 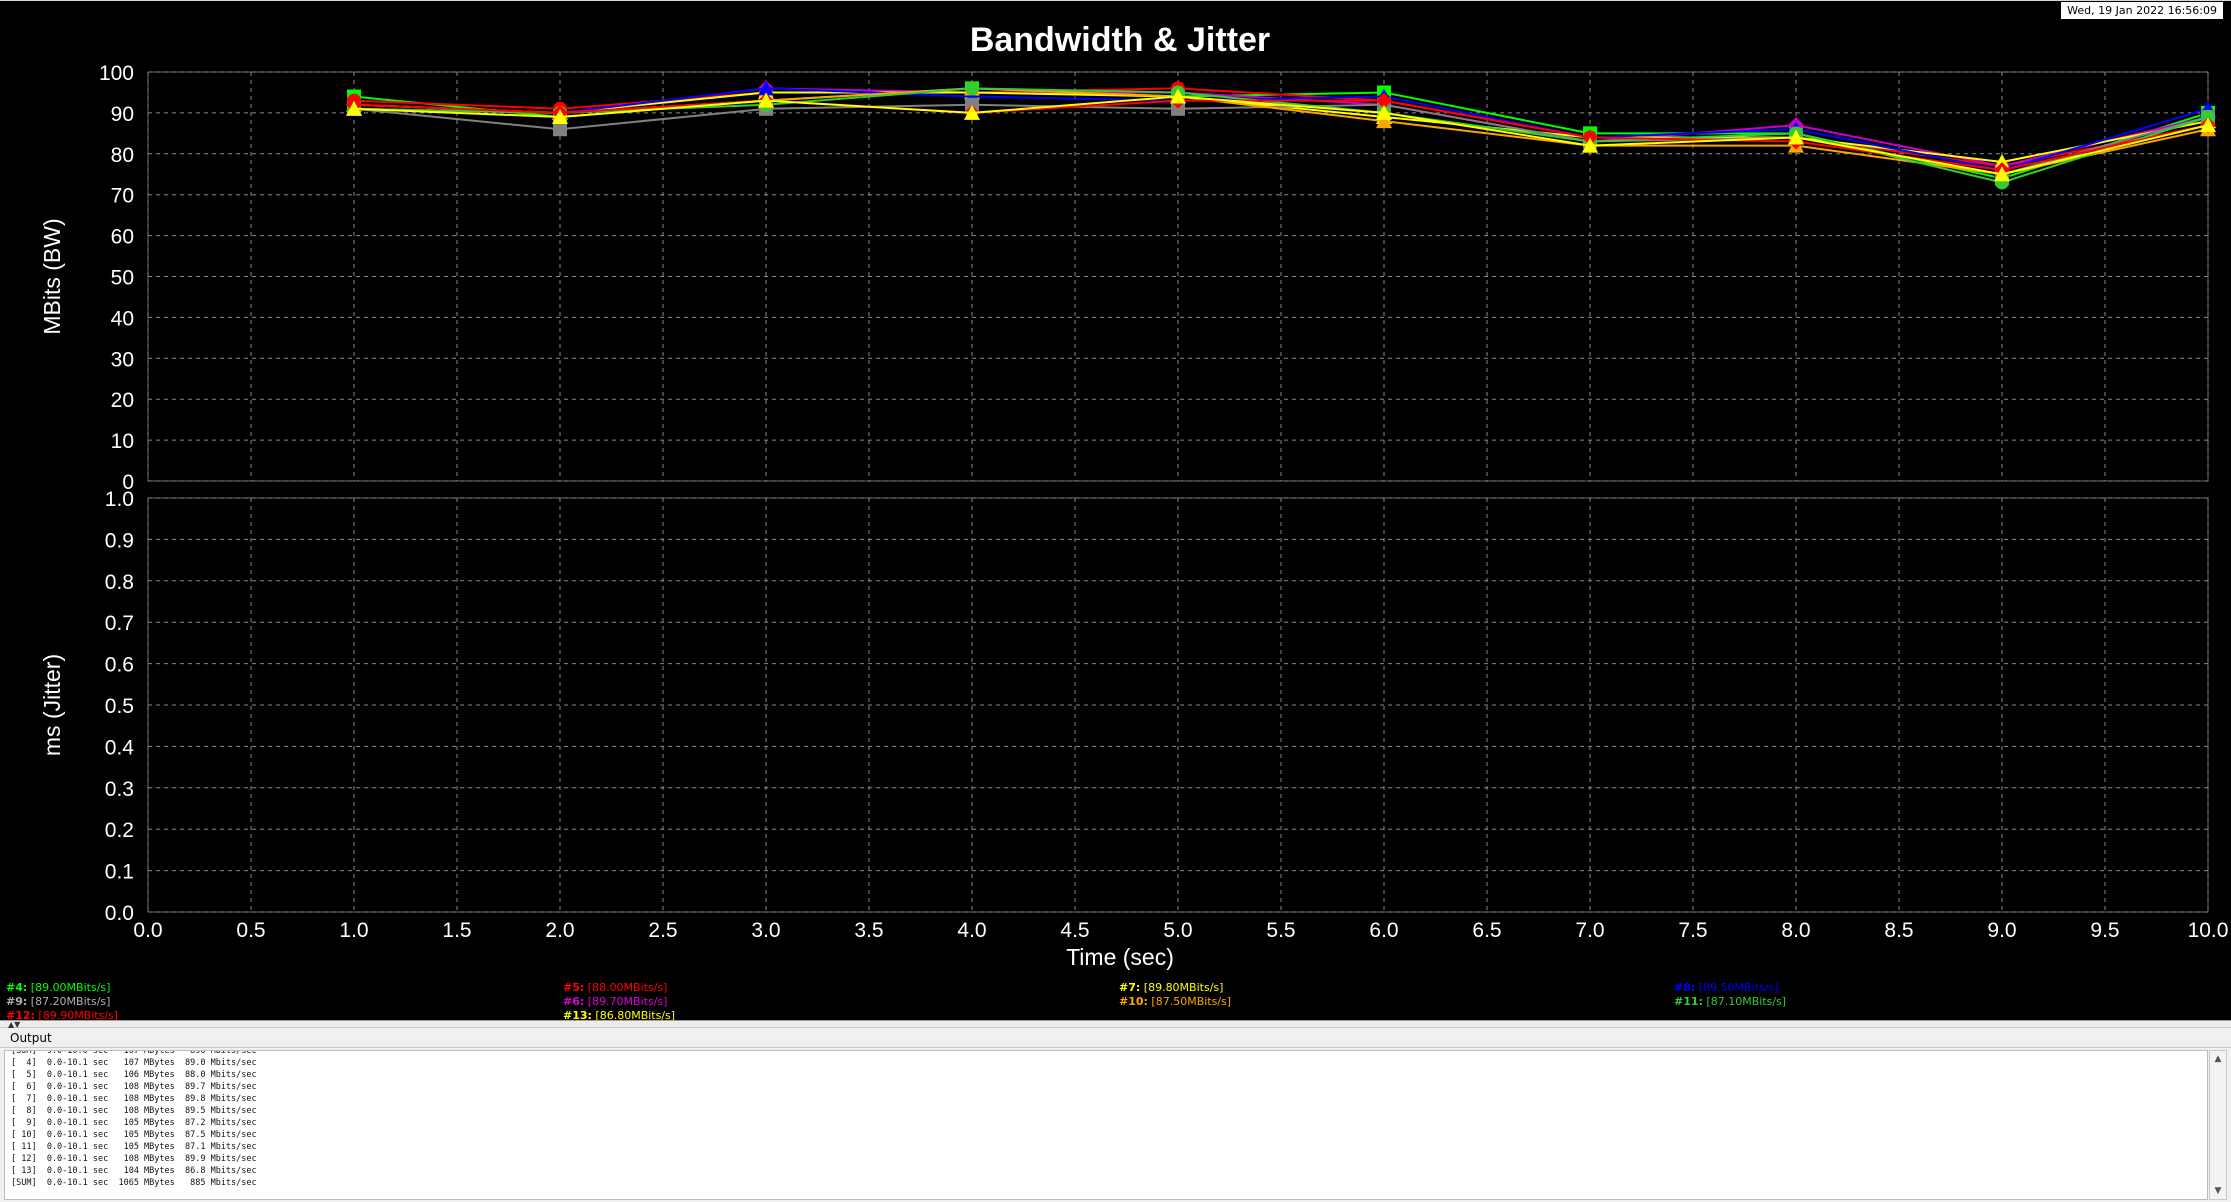 What do you see at coordinates (2001, 930) in the screenshot?
I see `x-tick-label: 9.0` at bounding box center [2001, 930].